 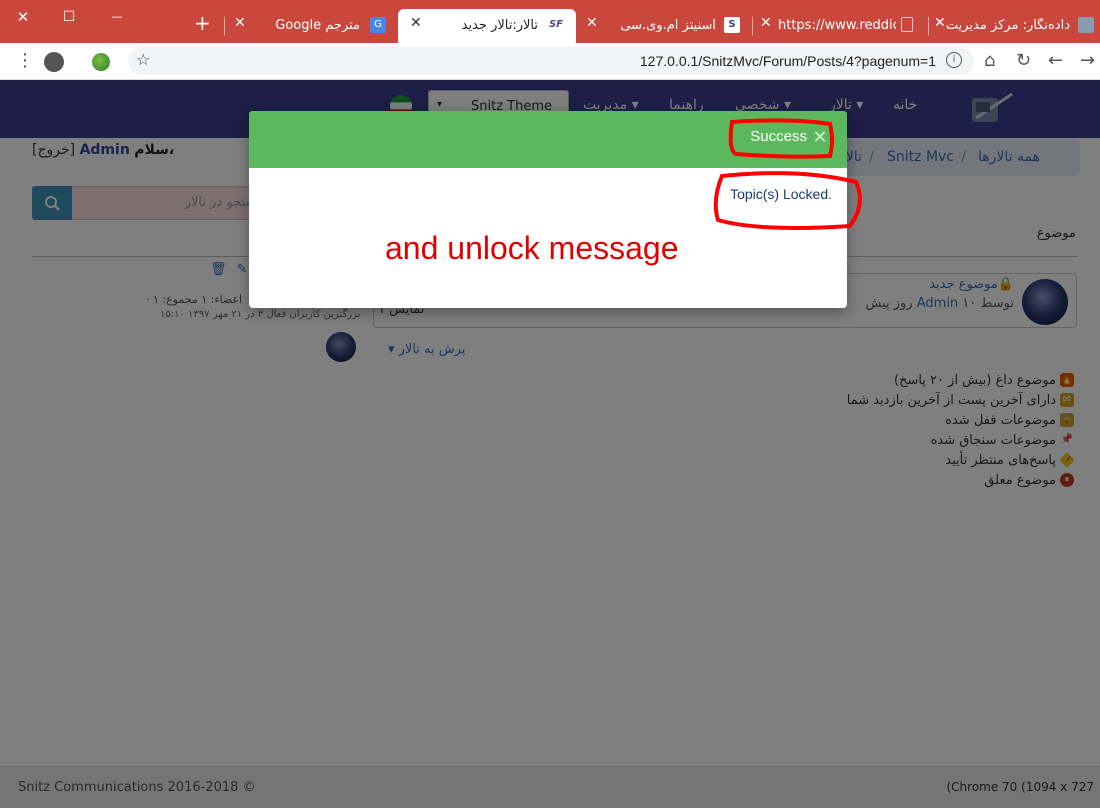 What do you see at coordinates (69, 17) in the screenshot?
I see `window-maximize-button: ☐` at bounding box center [69, 17].